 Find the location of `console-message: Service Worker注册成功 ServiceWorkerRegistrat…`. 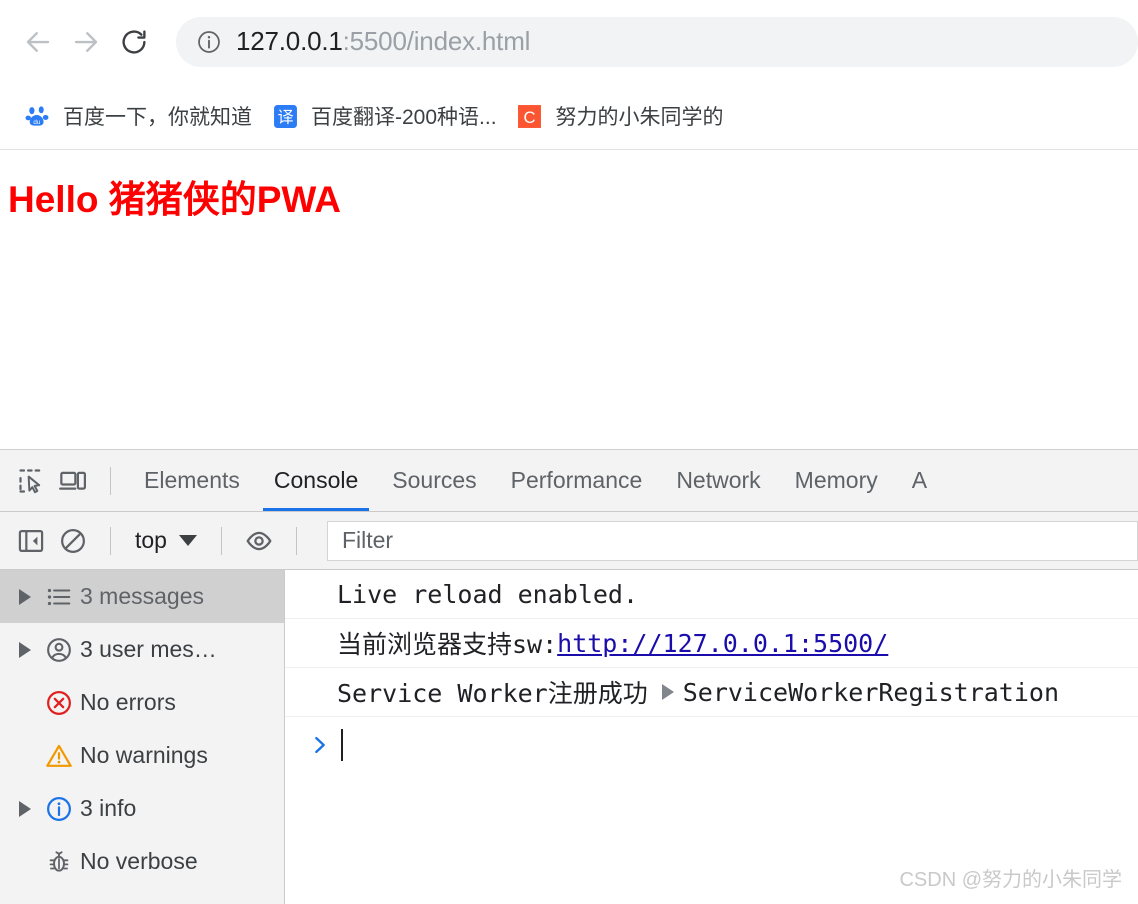

console-message: Service Worker注册成功 ServiceWorkerRegistrat… is located at coordinates (711, 692).